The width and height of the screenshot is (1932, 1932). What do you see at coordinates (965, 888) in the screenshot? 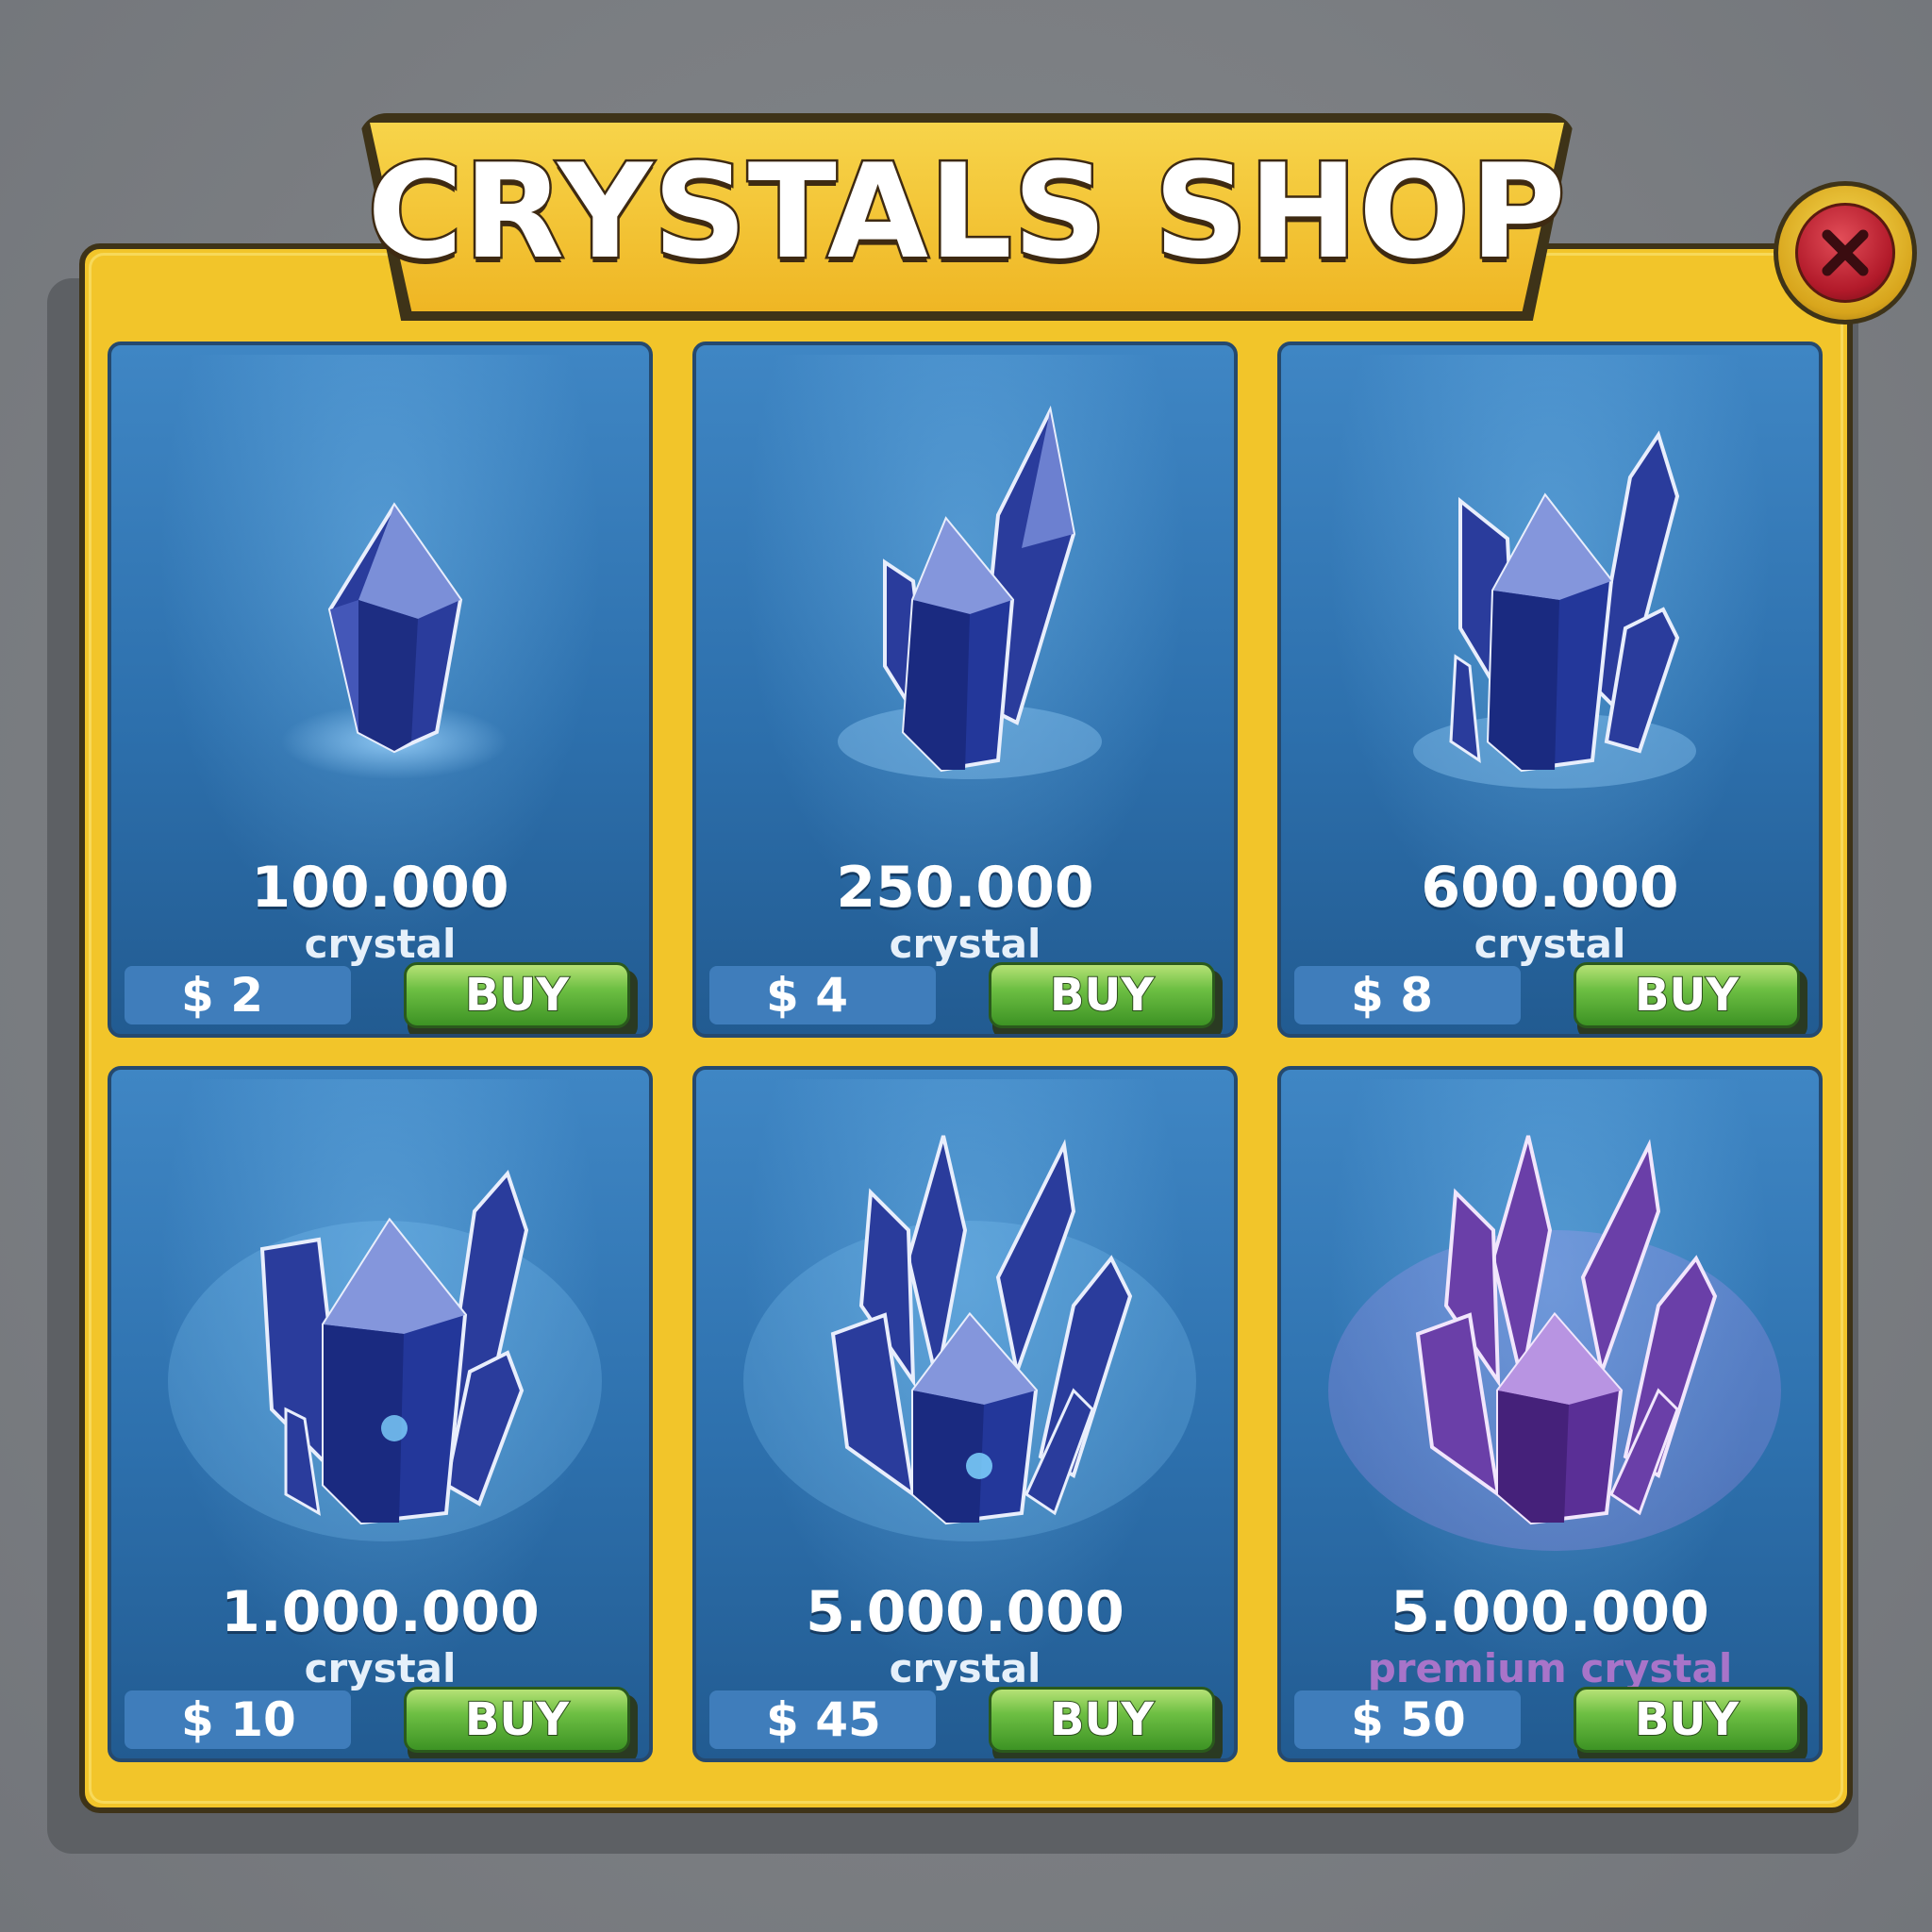
I see `item-amount: 250.000` at bounding box center [965, 888].